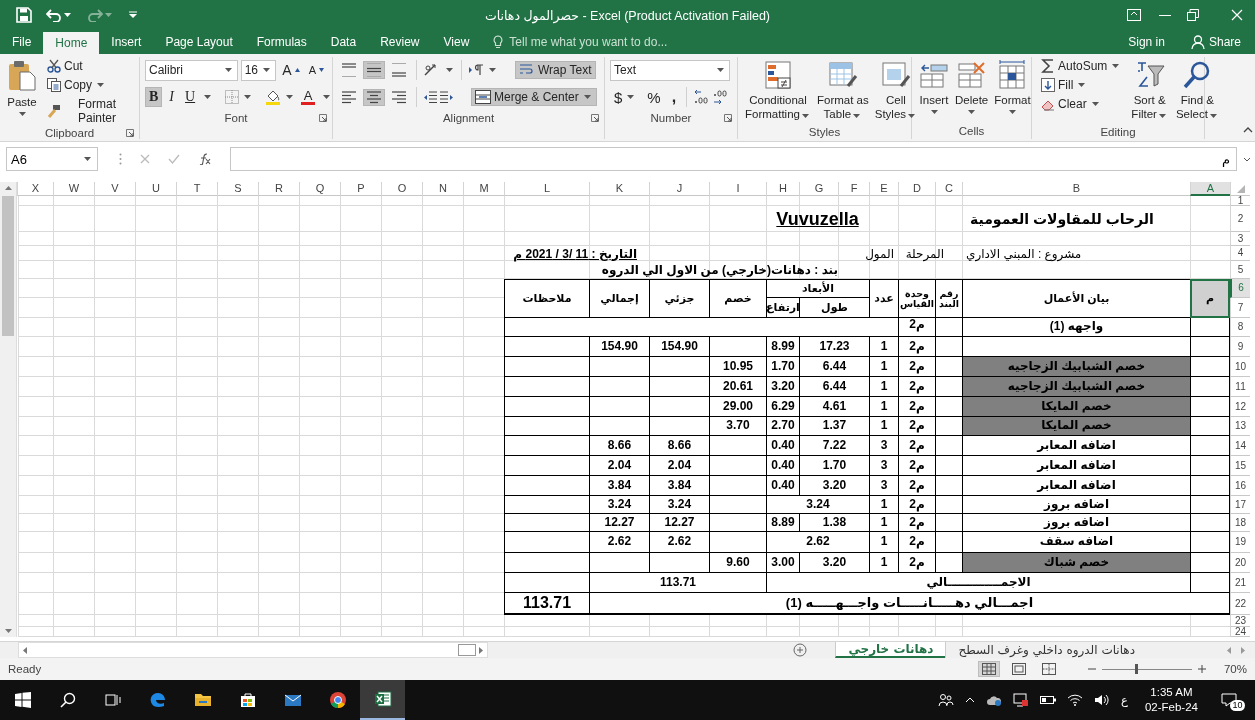 The width and height of the screenshot is (1255, 720). What do you see at coordinates (1240, 219) in the screenshot?
I see `row-header: 2` at bounding box center [1240, 219].